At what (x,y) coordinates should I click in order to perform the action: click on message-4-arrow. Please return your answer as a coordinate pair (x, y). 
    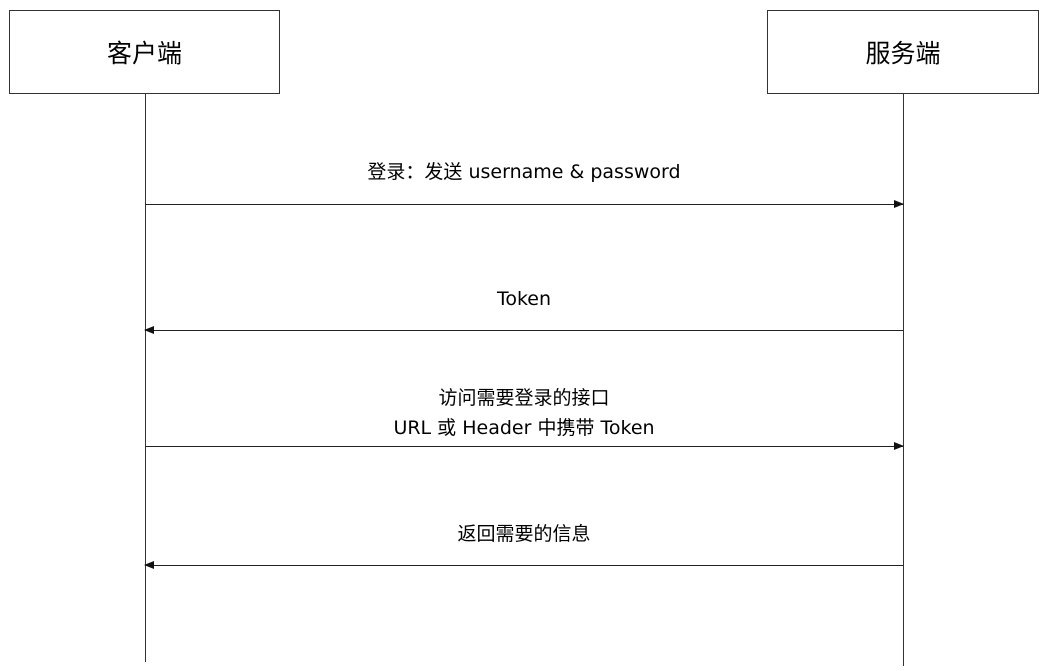
    Looking at the image, I should click on (523, 565).